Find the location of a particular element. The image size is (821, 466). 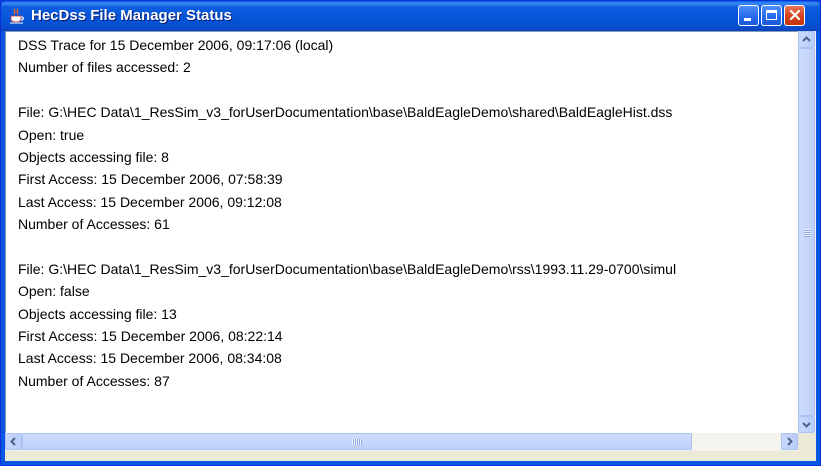

scroll-right-arrow-icon is located at coordinates (790, 441).